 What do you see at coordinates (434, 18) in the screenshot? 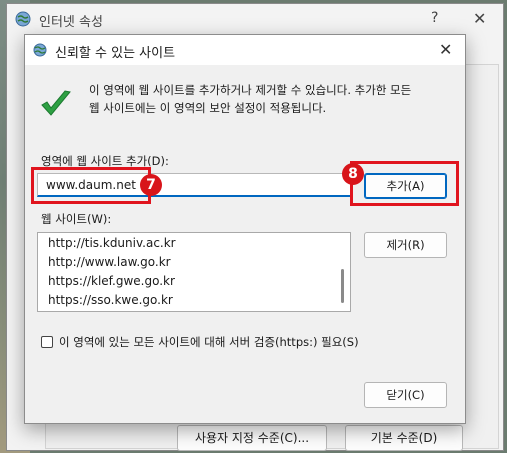
I see `help-icon: ?` at bounding box center [434, 18].